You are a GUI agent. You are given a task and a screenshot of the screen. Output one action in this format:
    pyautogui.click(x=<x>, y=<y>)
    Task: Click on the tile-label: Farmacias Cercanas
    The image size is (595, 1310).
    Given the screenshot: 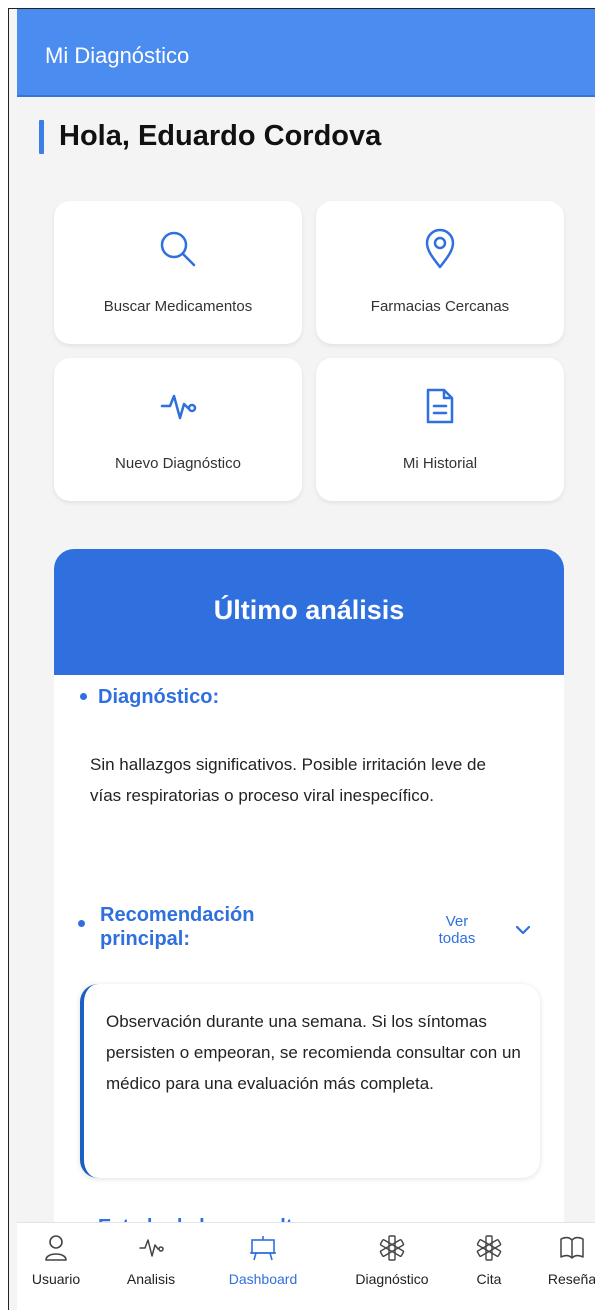 What is the action you would take?
    pyautogui.click(x=440, y=306)
    